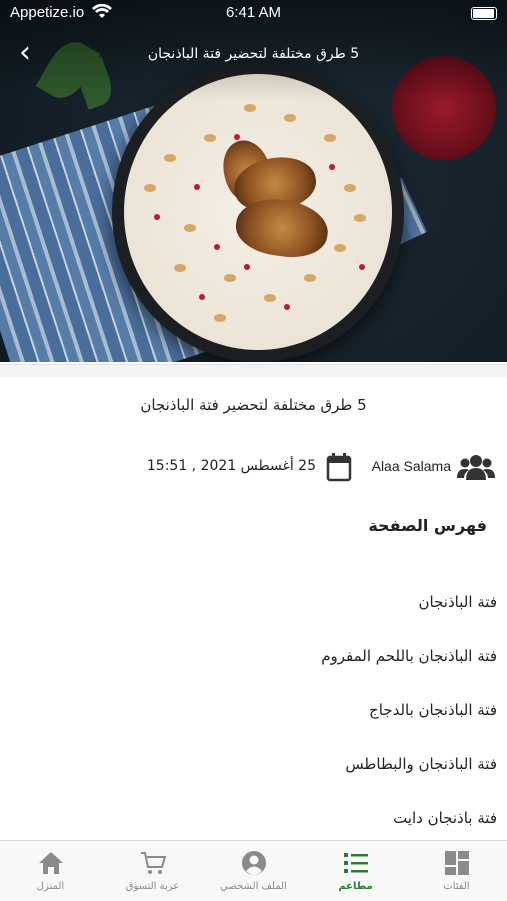 The image size is (507, 901). Describe the element at coordinates (257, 779) in the screenshot. I see `toc-item: فتة الباذنجان والبطاطس` at that location.